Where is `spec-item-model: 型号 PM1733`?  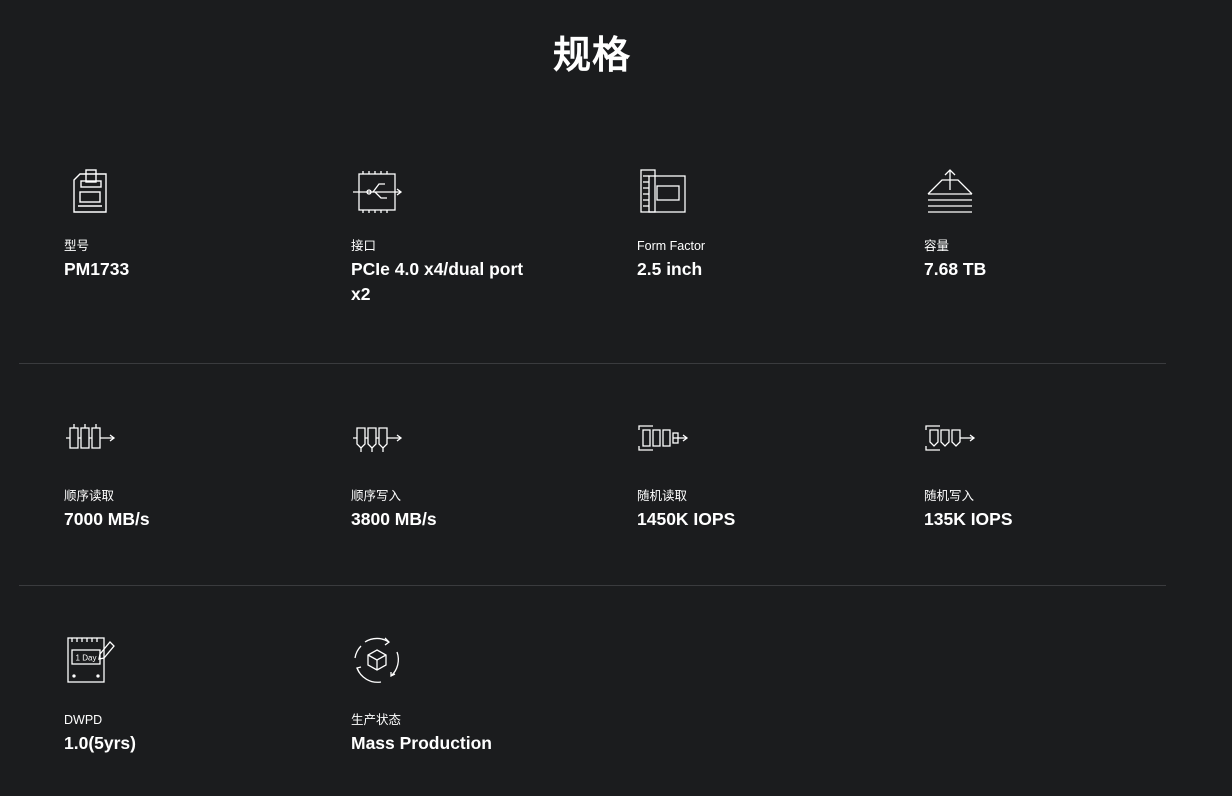 spec-item-model: 型号 PM1733 is located at coordinates (164, 224).